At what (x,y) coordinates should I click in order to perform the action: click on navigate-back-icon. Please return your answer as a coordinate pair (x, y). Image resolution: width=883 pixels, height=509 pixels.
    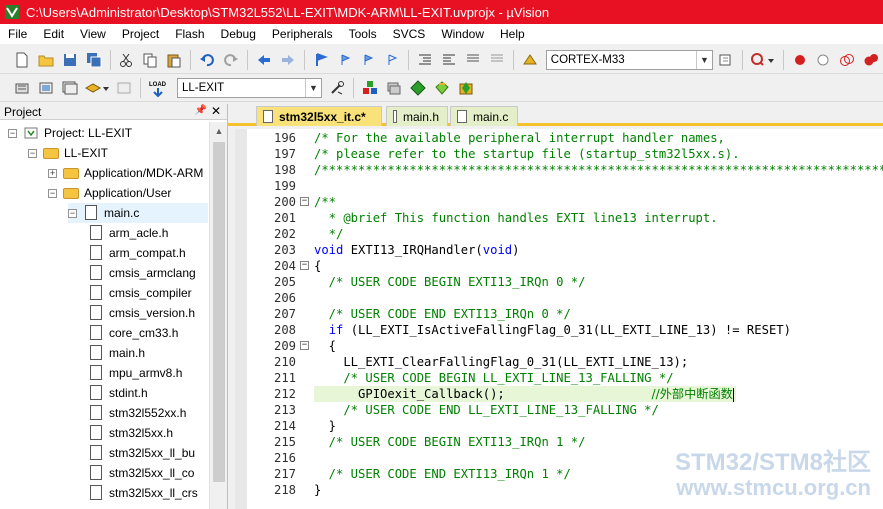
    Looking at the image, I should click on (264, 60).